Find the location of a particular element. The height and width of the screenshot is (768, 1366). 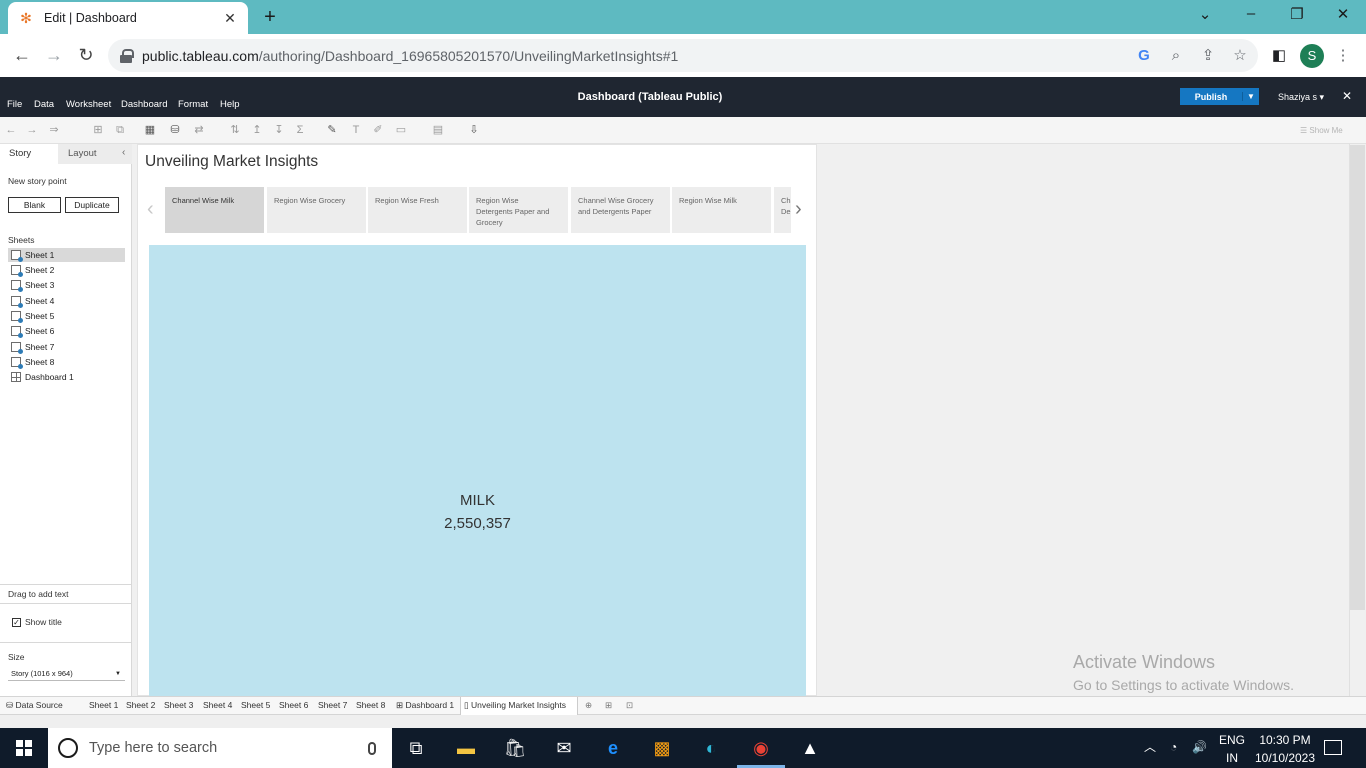

dashboard-tab: ⊞ Dashboard 1 is located at coordinates (425, 705).